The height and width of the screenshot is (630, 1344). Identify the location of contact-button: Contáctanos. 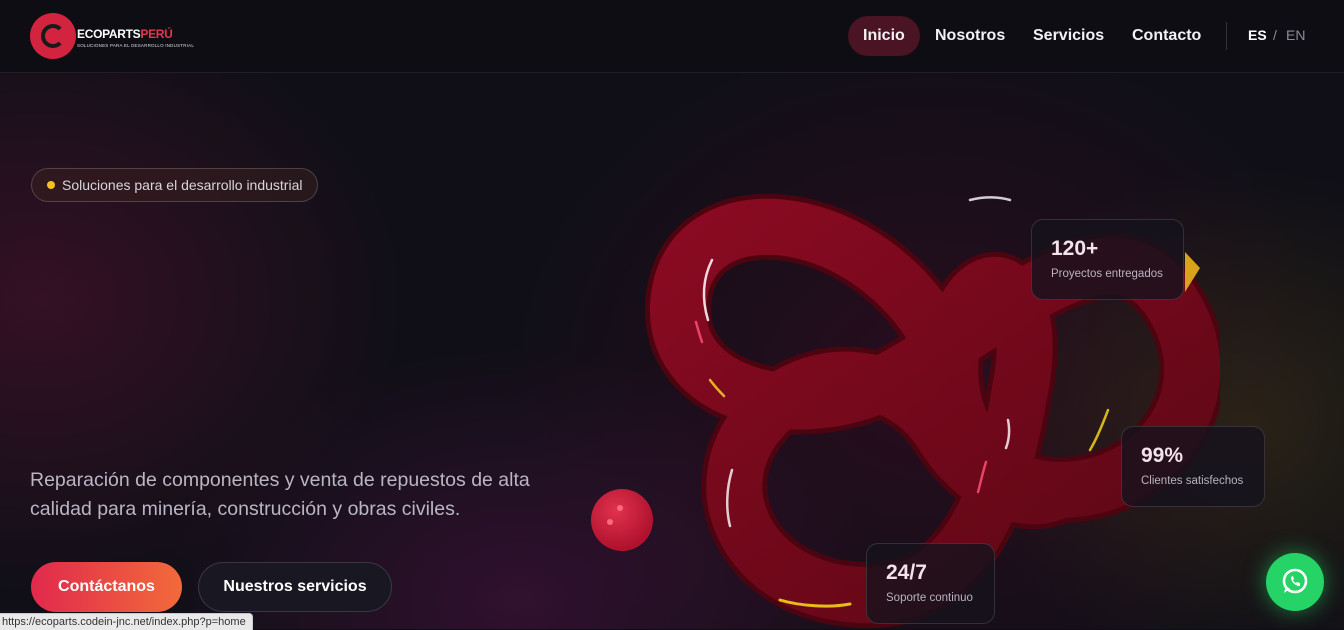
(106, 587).